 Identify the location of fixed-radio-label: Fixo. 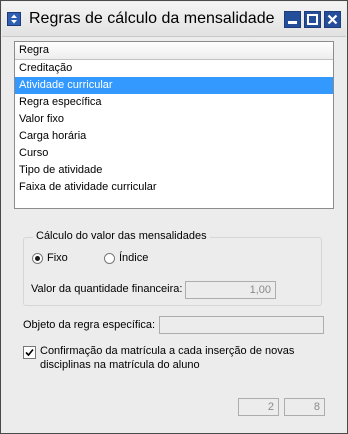
(57, 258).